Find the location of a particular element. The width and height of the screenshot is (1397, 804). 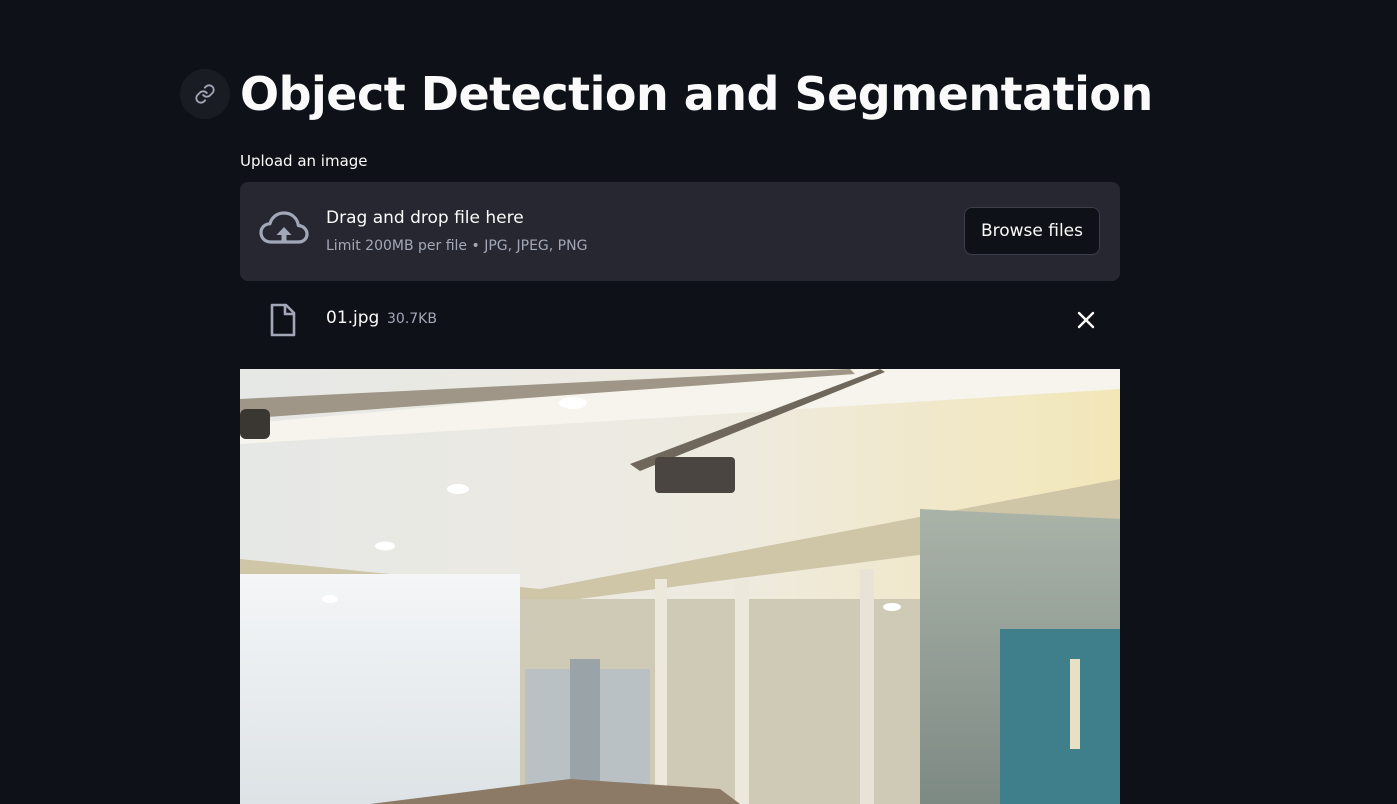

link-icon is located at coordinates (205, 94).